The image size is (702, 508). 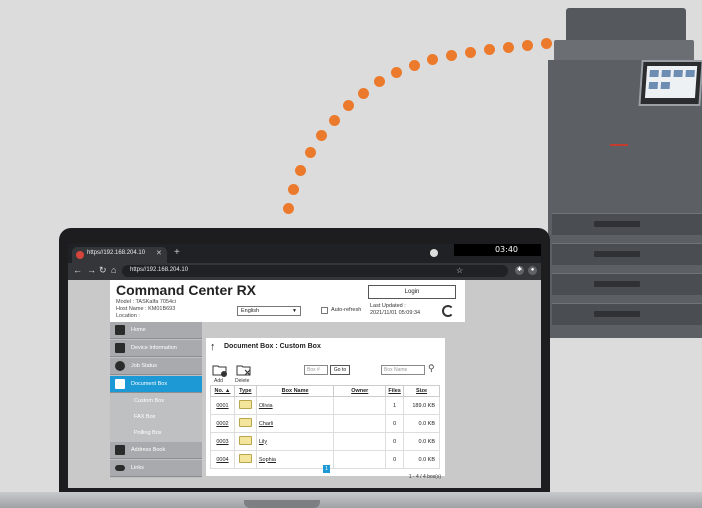 I want to click on bookmark-star-icon: ☆, so click(x=459, y=270).